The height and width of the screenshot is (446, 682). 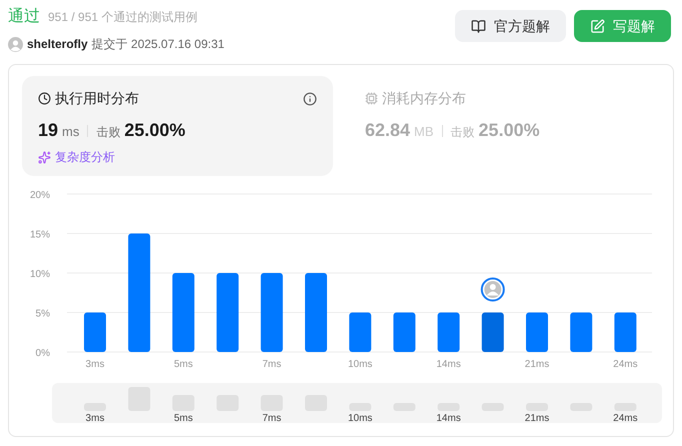 I want to click on y-tick-label: 0%, so click(x=43, y=353).